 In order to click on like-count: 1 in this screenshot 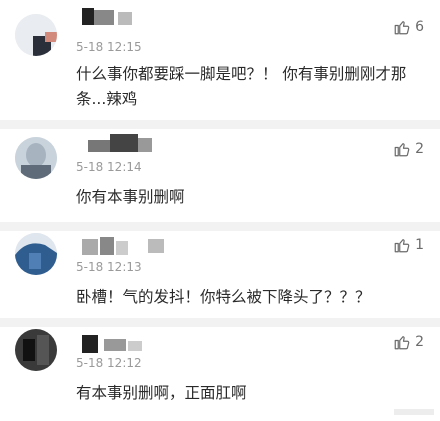, I will do `click(419, 245)`.